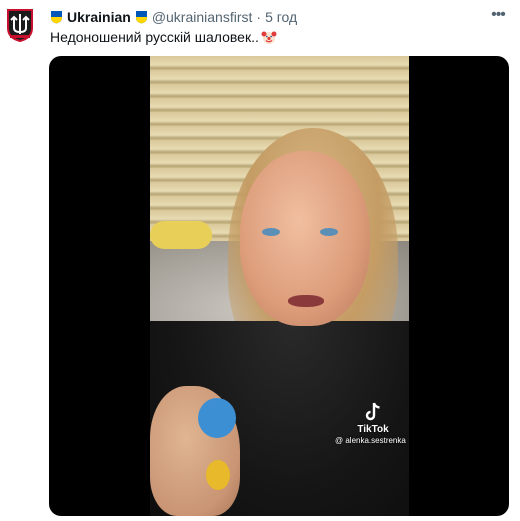  What do you see at coordinates (281, 17) in the screenshot?
I see `timestamp: 5 год` at bounding box center [281, 17].